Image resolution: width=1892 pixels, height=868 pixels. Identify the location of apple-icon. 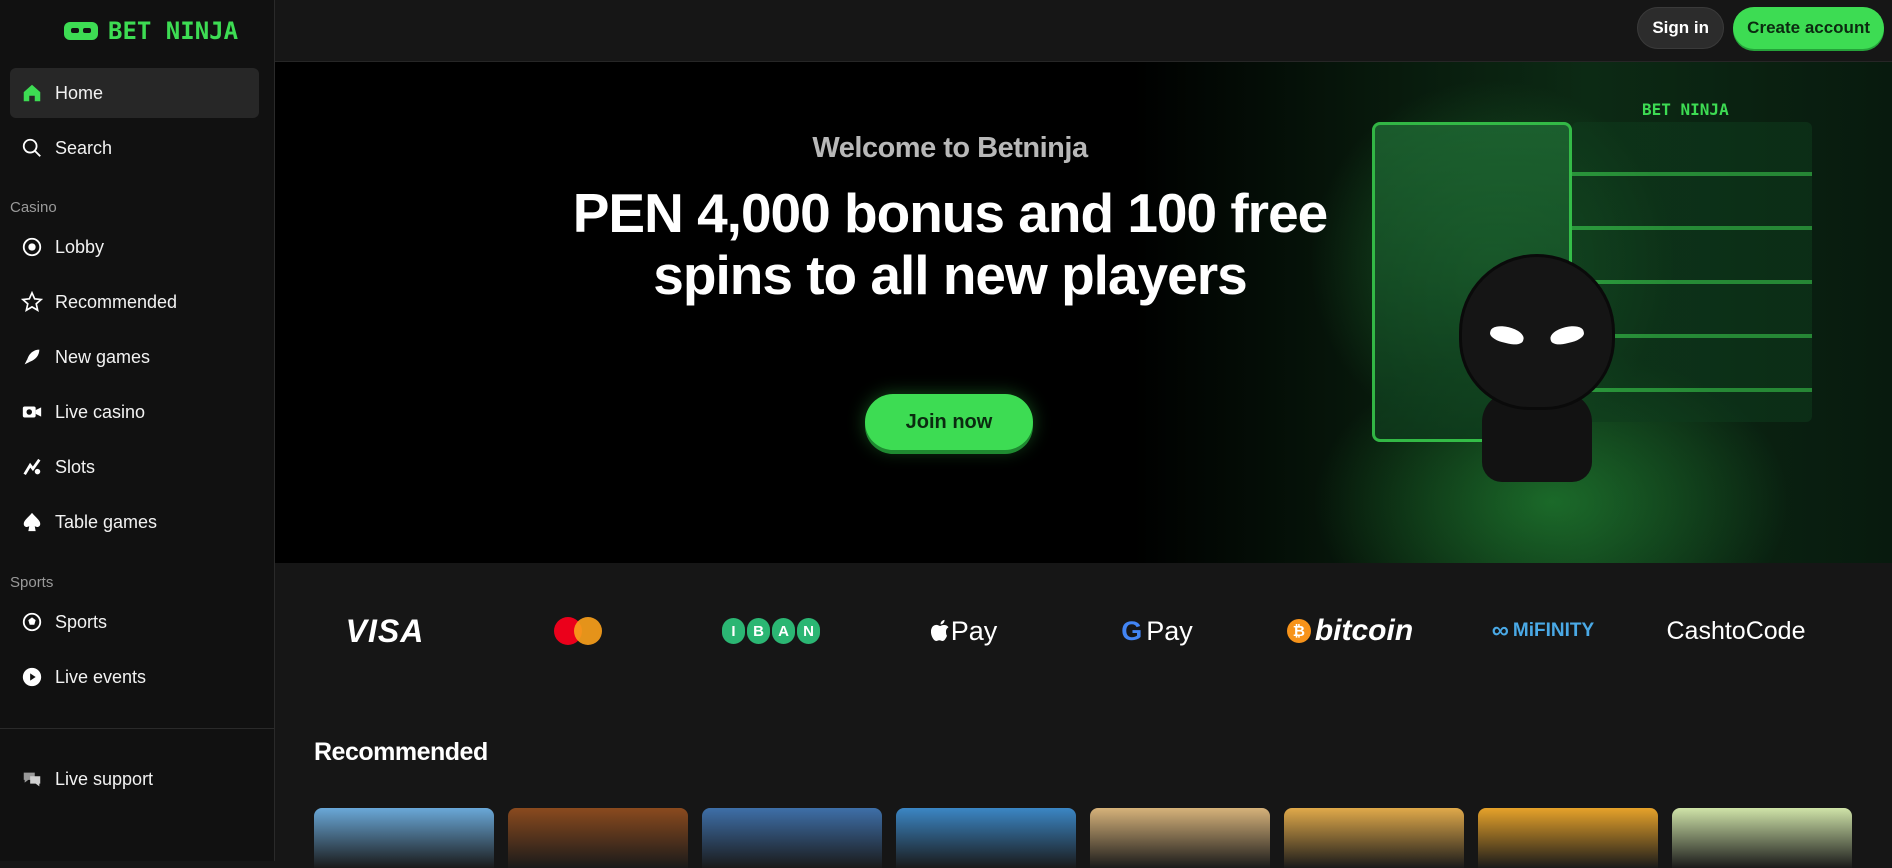
(939, 630).